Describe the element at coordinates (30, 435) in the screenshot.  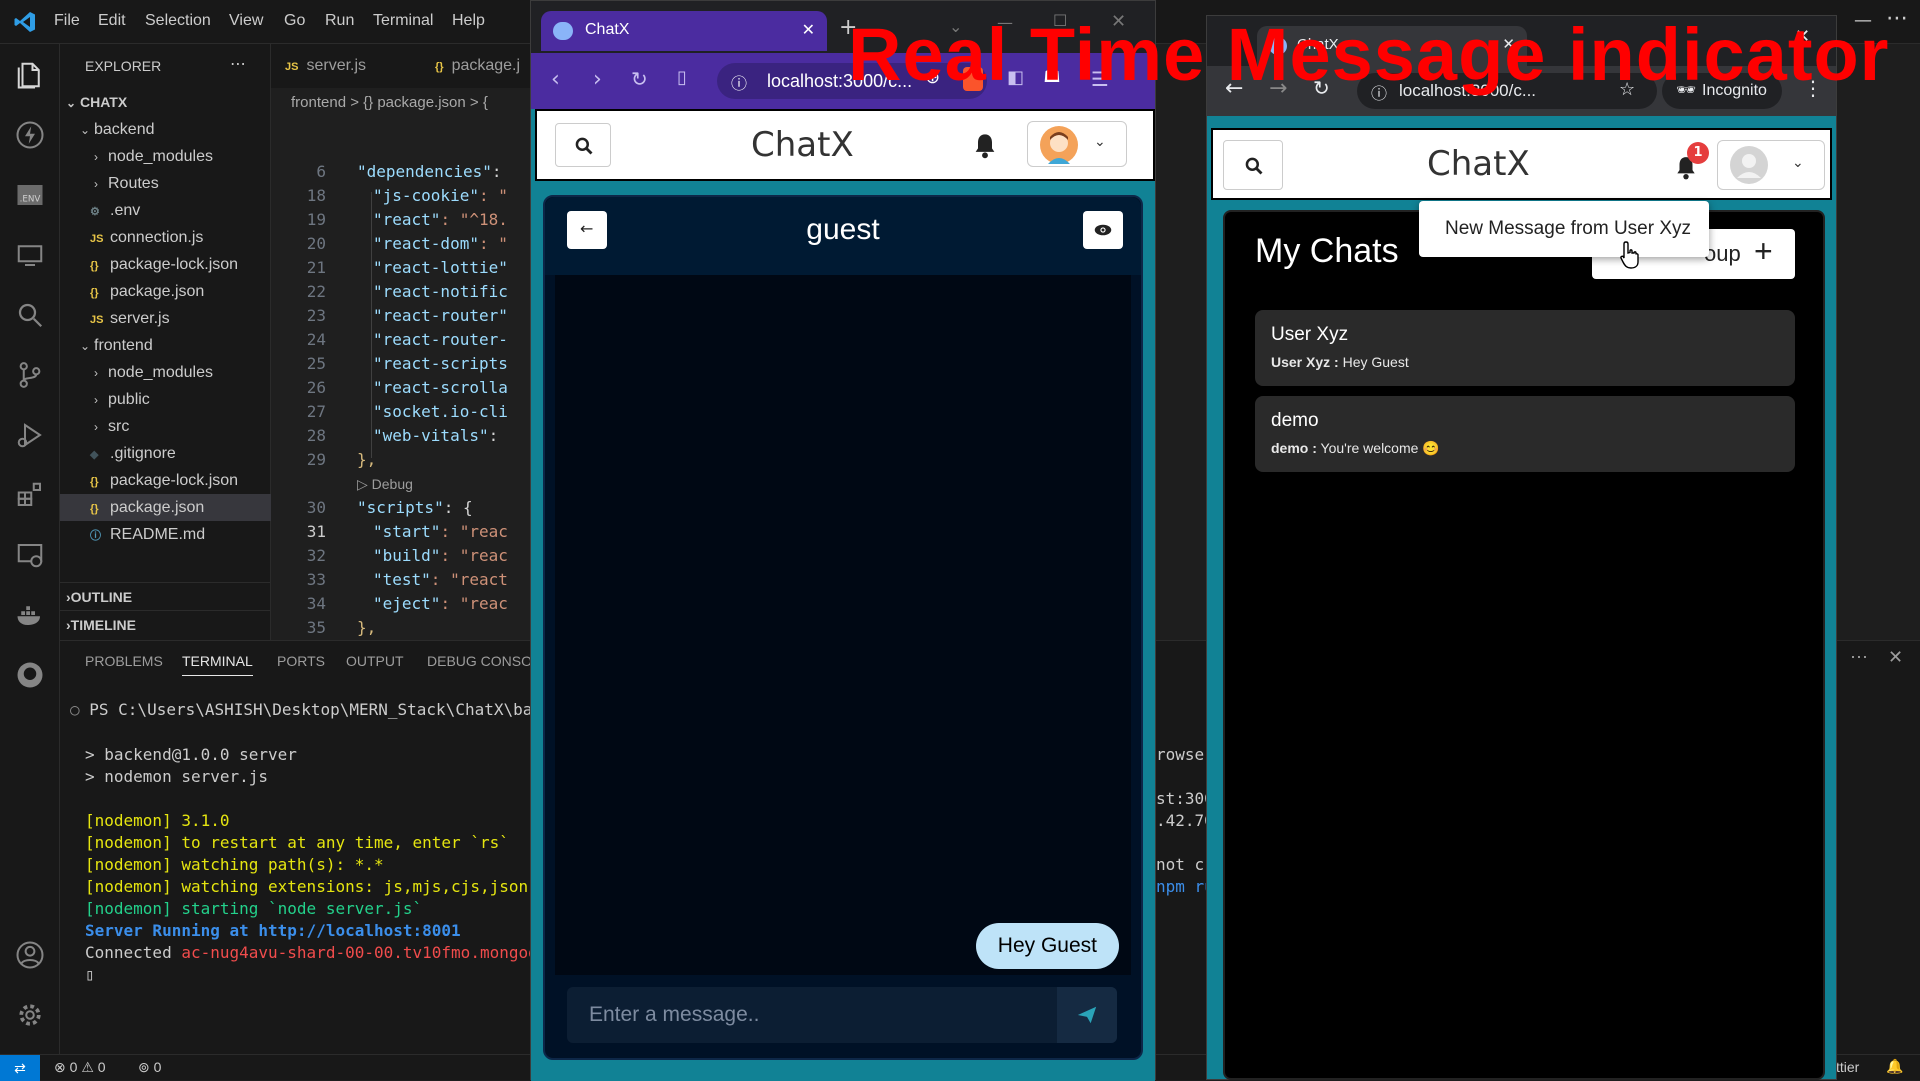
I see `run-debug-icon` at that location.